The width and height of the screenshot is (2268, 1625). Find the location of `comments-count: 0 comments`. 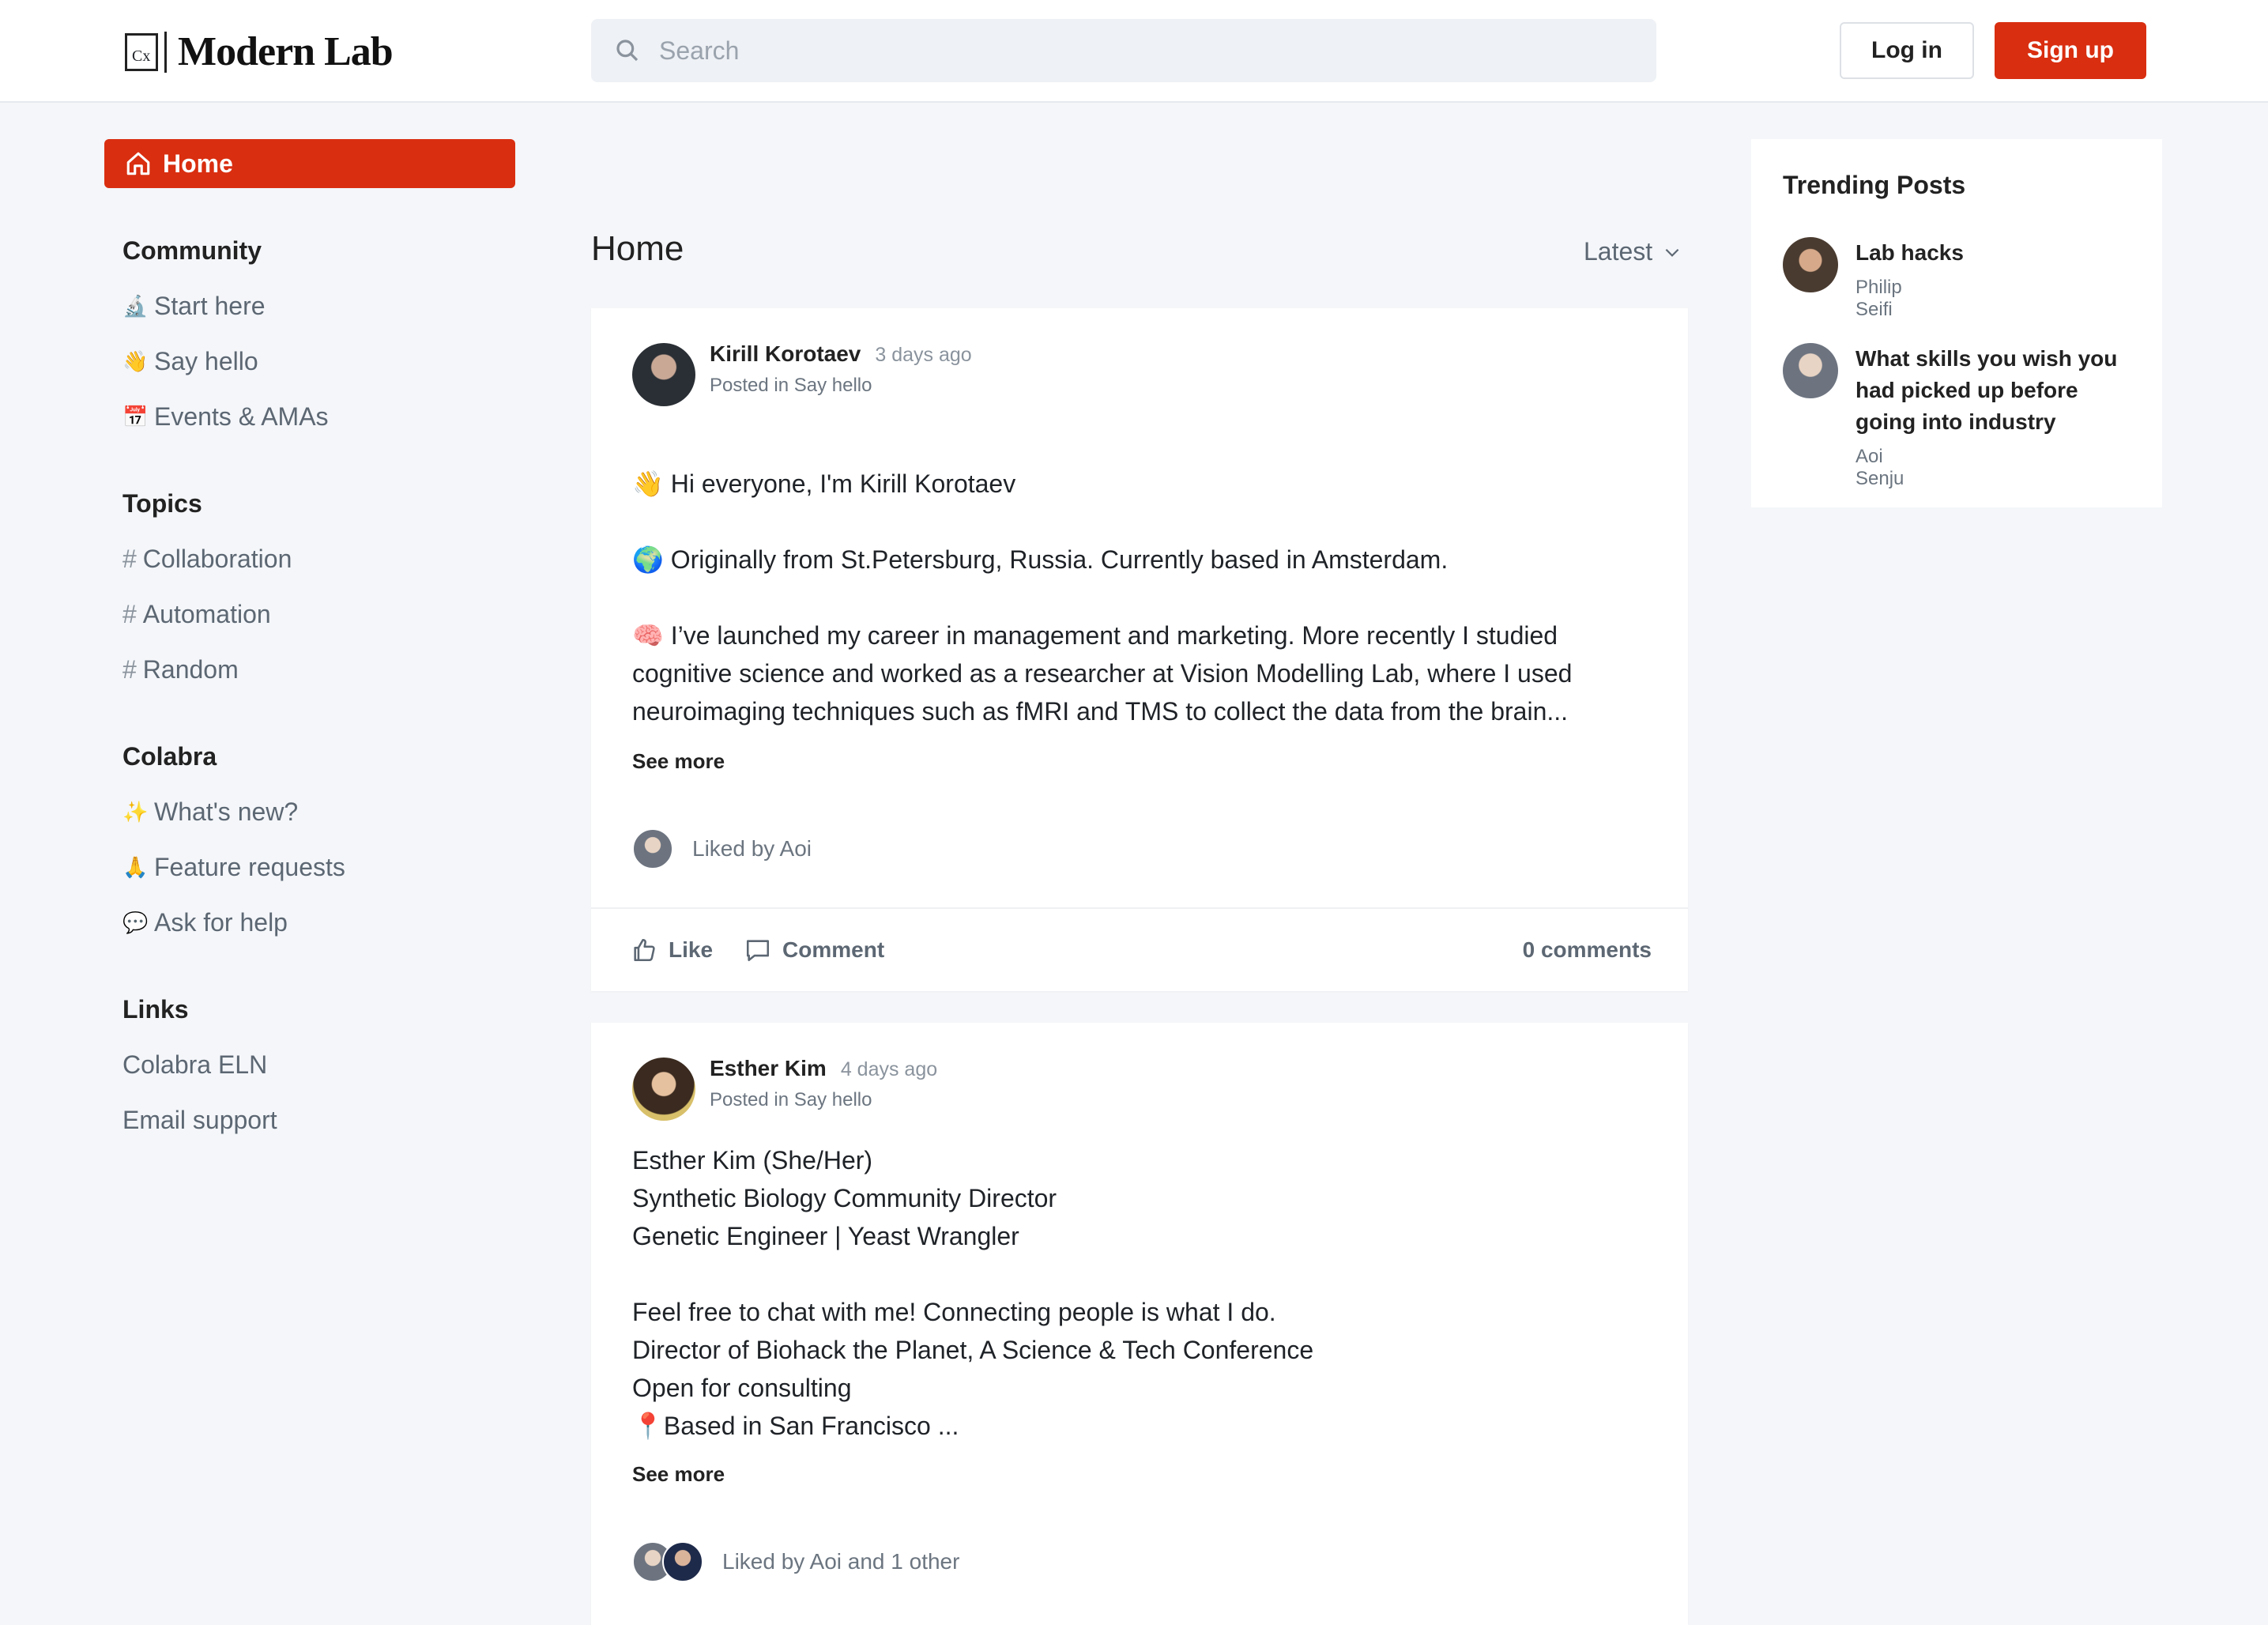

comments-count: 0 comments is located at coordinates (1588, 950).